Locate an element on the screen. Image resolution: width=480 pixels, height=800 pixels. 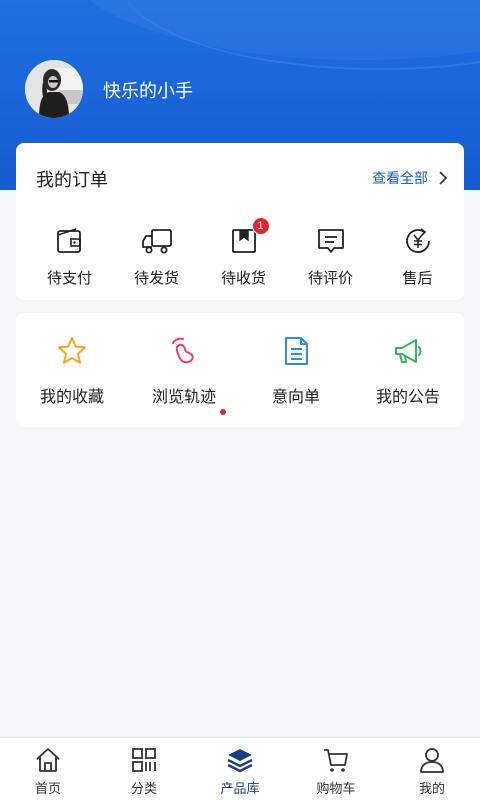
user-icon is located at coordinates (432, 760).